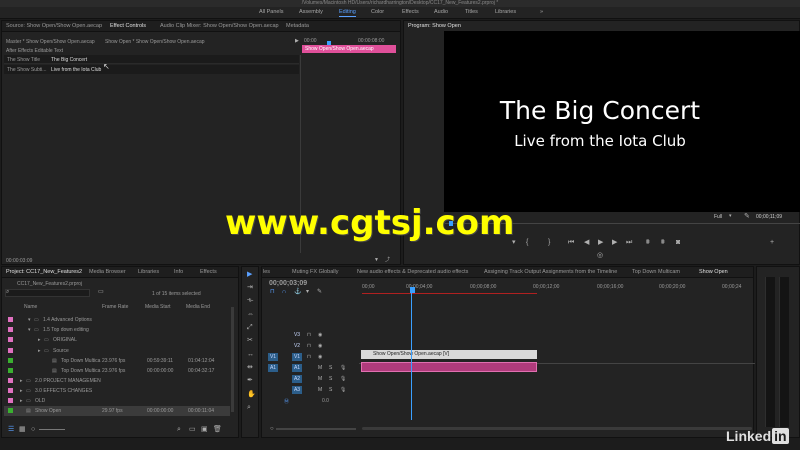 Image resolution: width=800 pixels, height=450 pixels. Describe the element at coordinates (349, 49) in the screenshot. I see `clip-bar: Show Open/Show Open.aecap` at that location.